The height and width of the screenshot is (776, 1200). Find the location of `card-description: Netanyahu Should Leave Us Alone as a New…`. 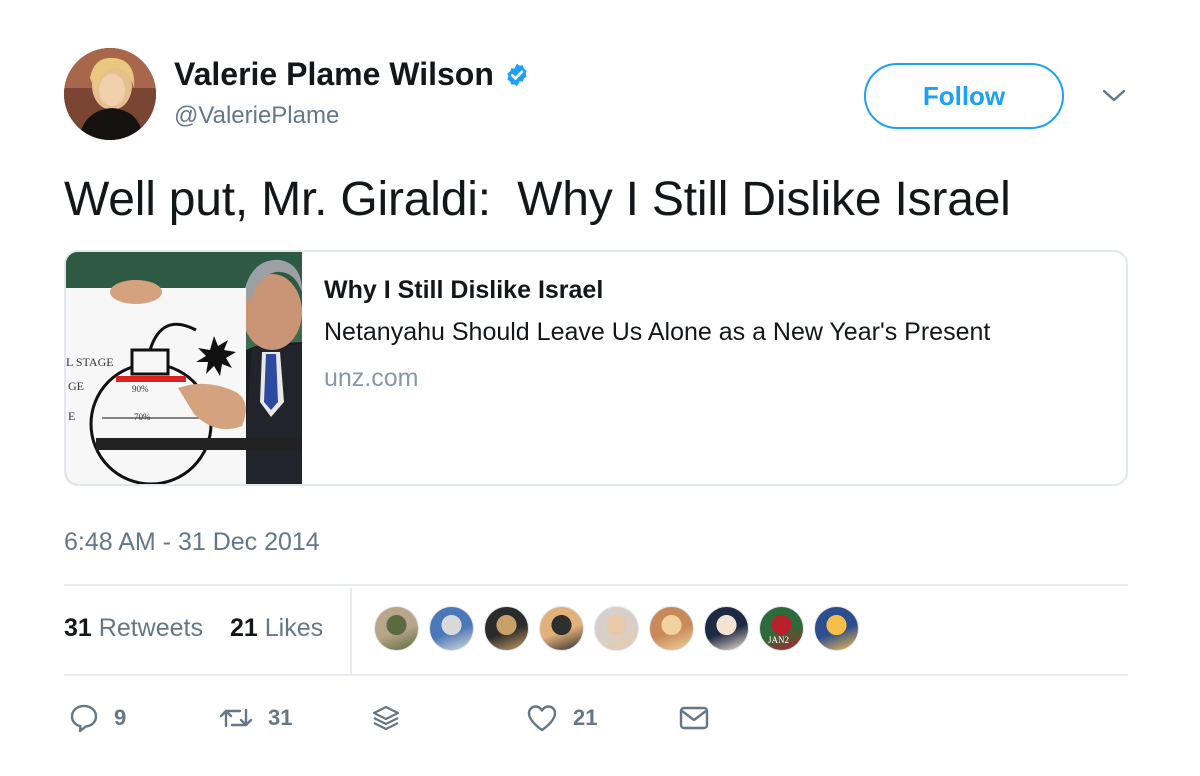

card-description: Netanyahu Should Leave Us Alone as a New… is located at coordinates (657, 332).